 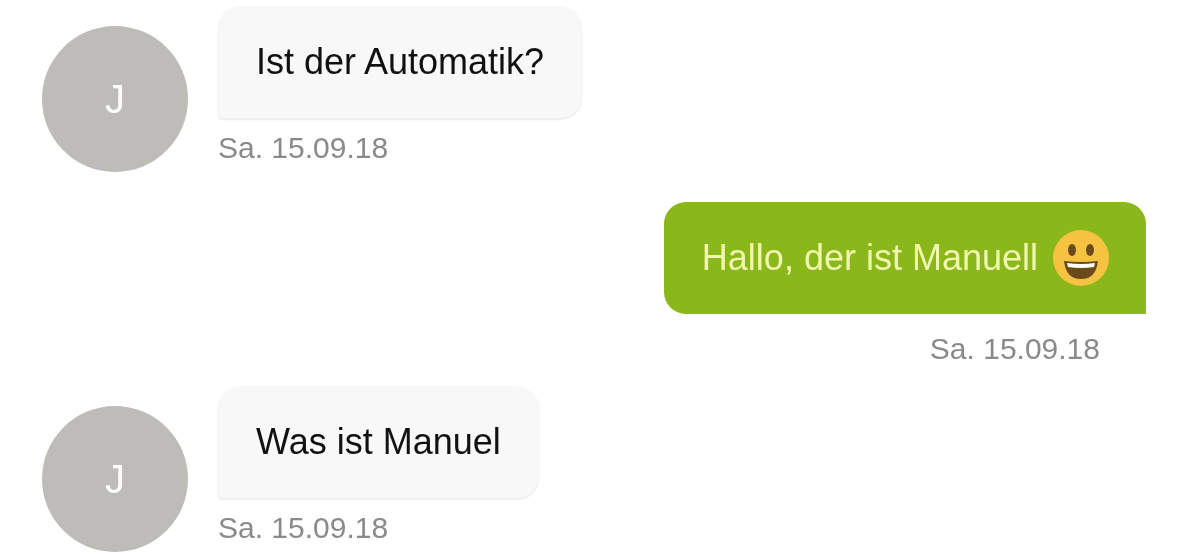 I want to click on sent-message-bubble: Hallo, der ist Manuell, so click(x=904, y=258).